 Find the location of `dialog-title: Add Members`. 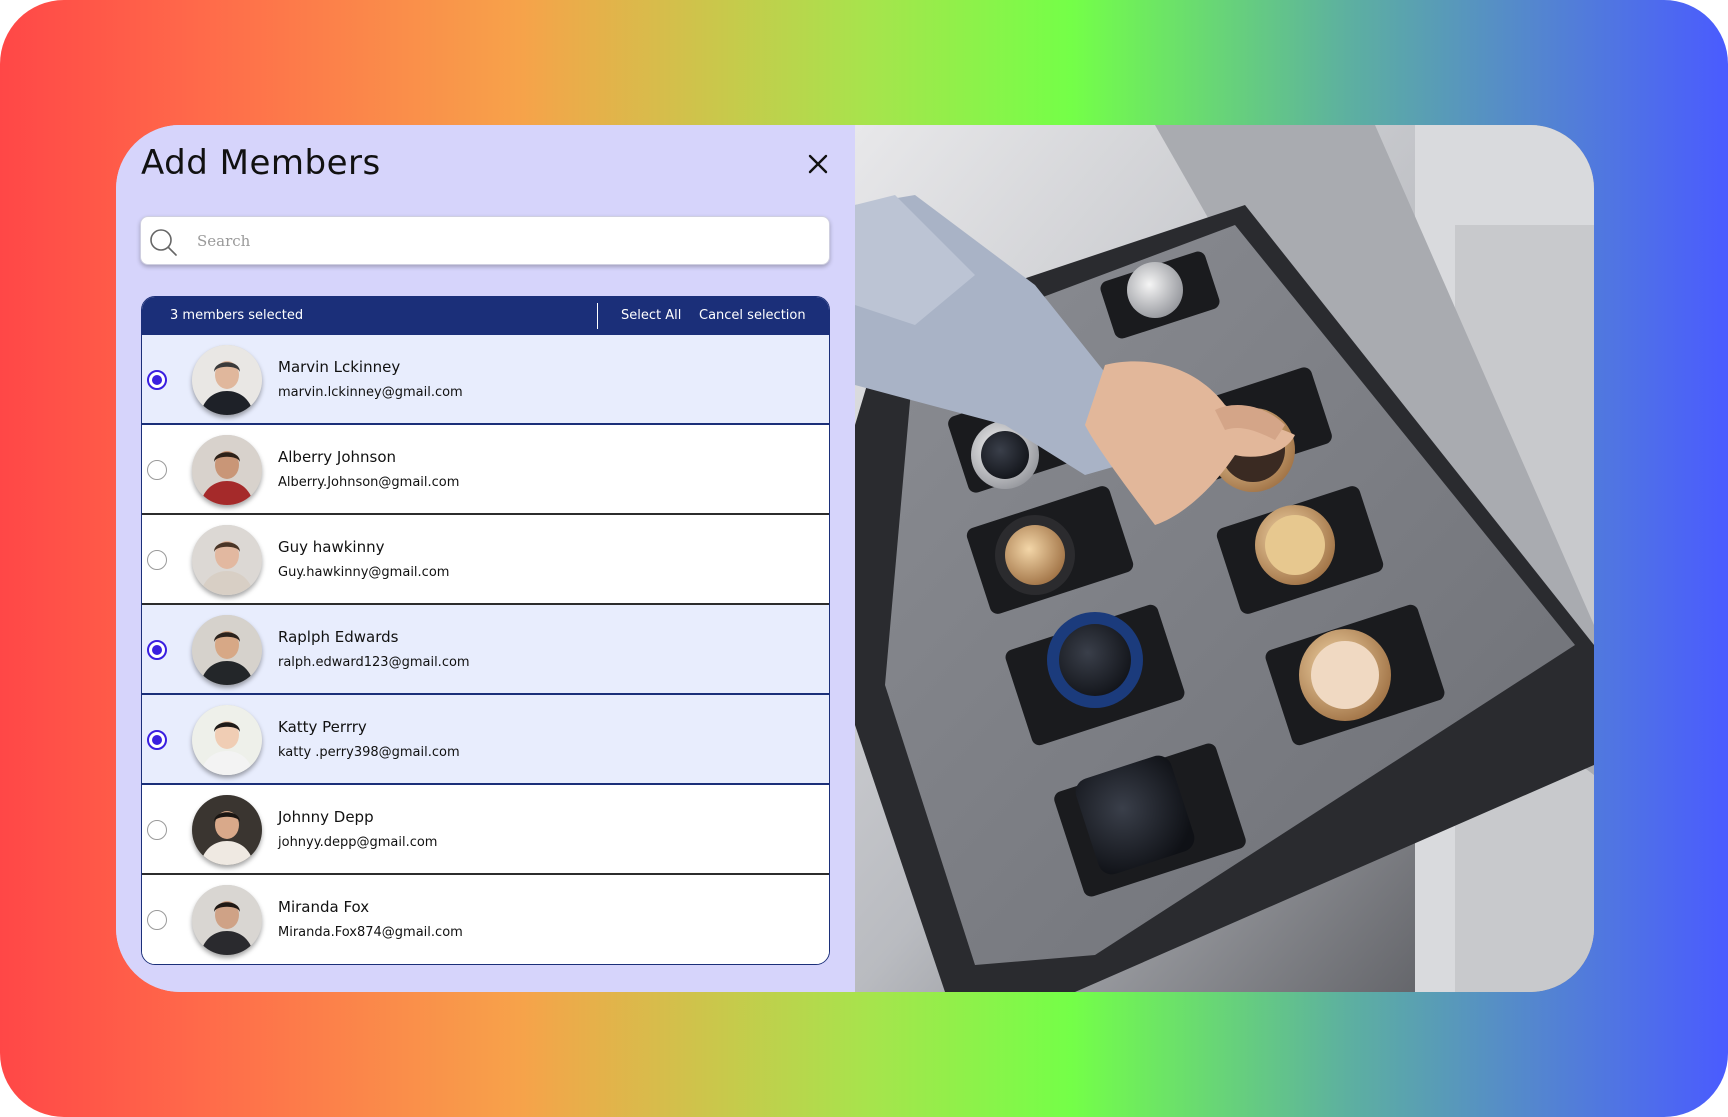

dialog-title: Add Members is located at coordinates (261, 163).